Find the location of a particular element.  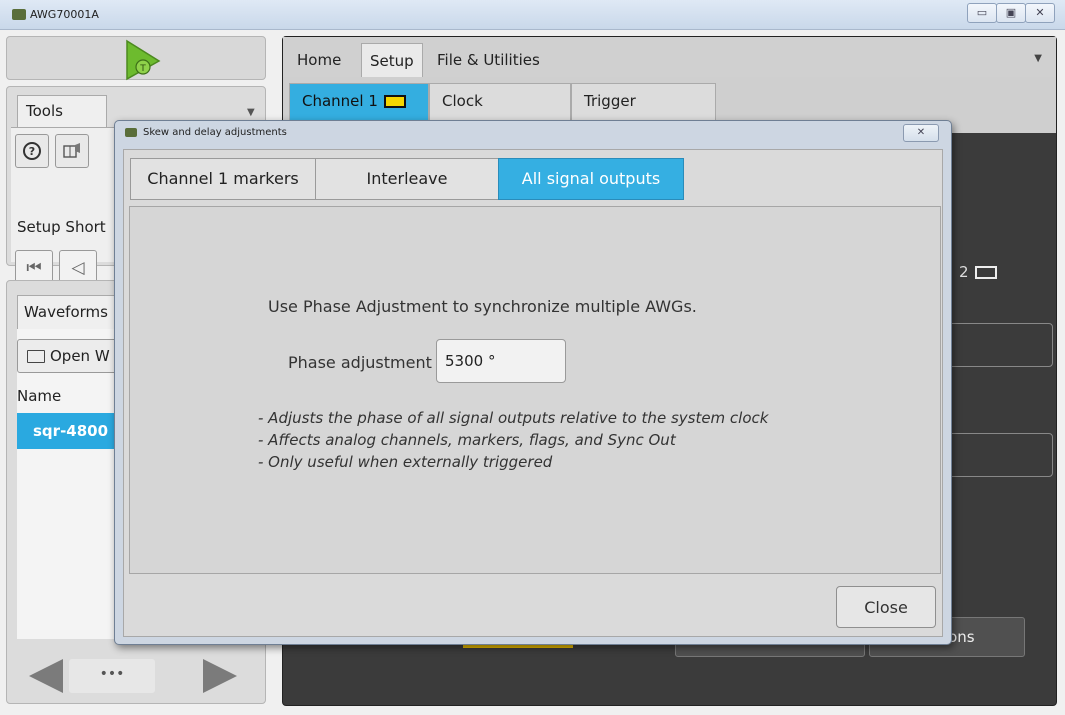

window-titlebar: AWG70001A ▭ ▣ ✕ is located at coordinates (532, 15).